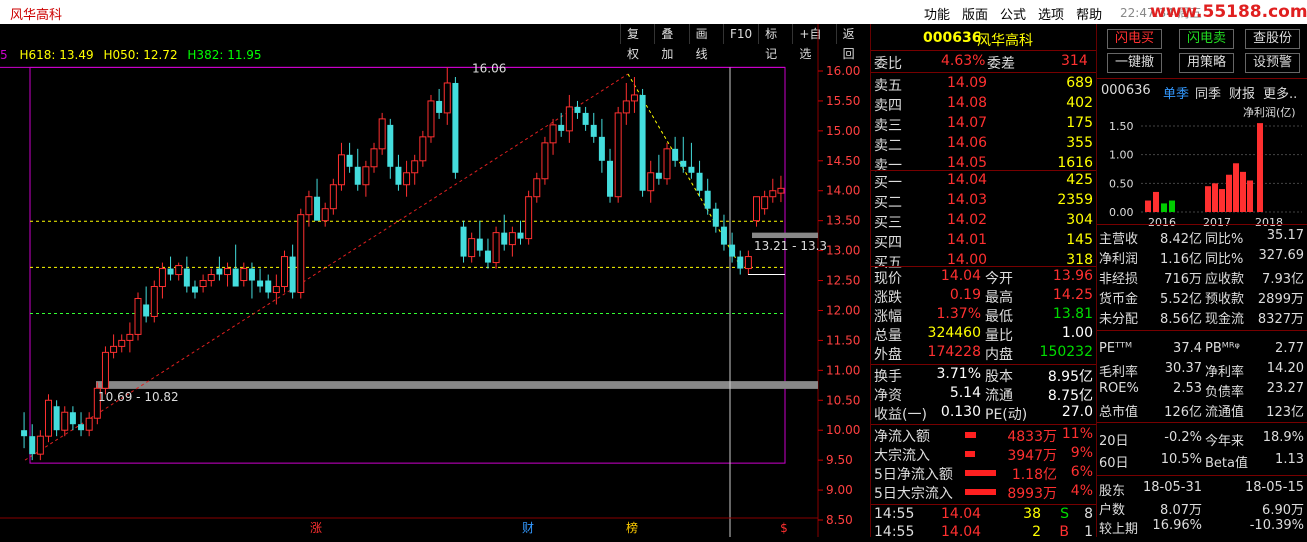  Describe the element at coordinates (1089, 13) in the screenshot. I see `menu-help: 帮助` at that location.